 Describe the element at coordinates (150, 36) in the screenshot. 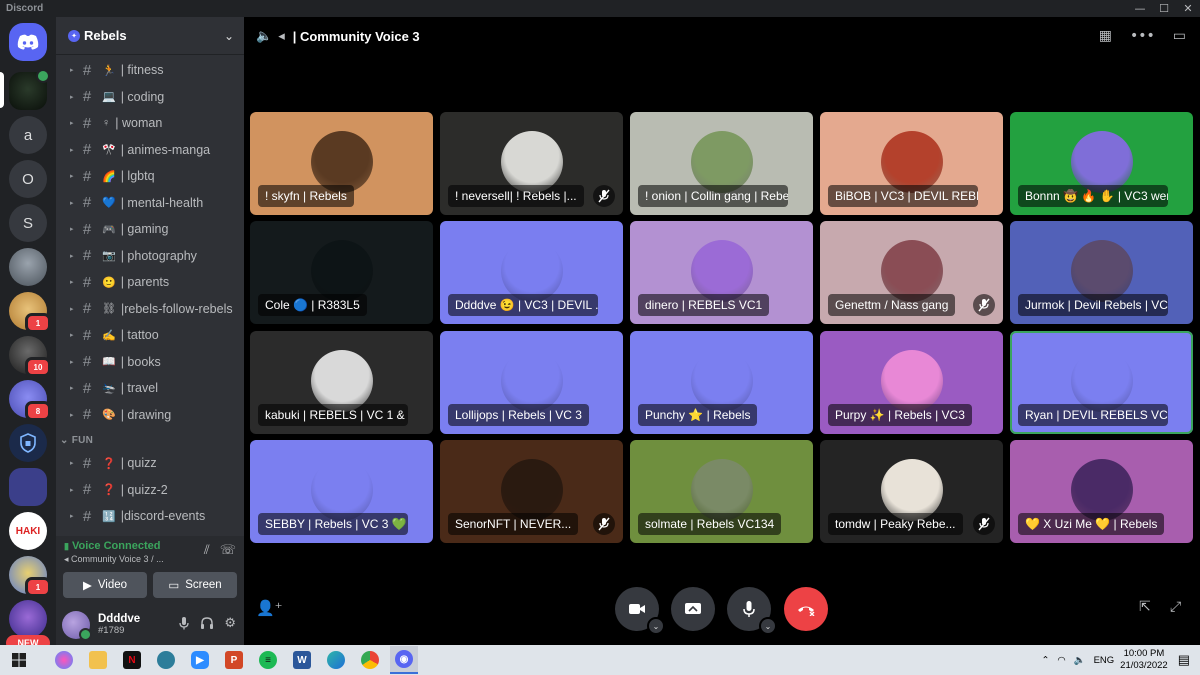

I see `guild-header: ✦ Rebels ⌄` at that location.